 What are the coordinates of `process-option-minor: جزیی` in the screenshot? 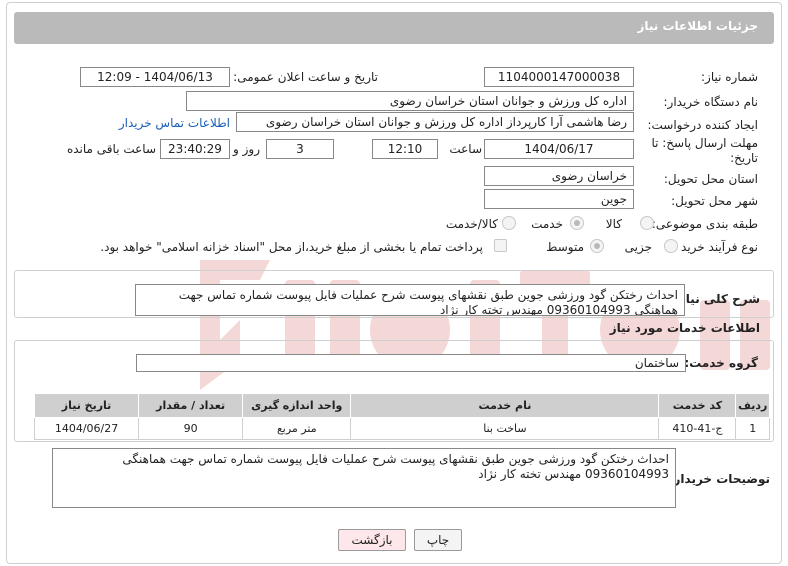 It's located at (638, 247).